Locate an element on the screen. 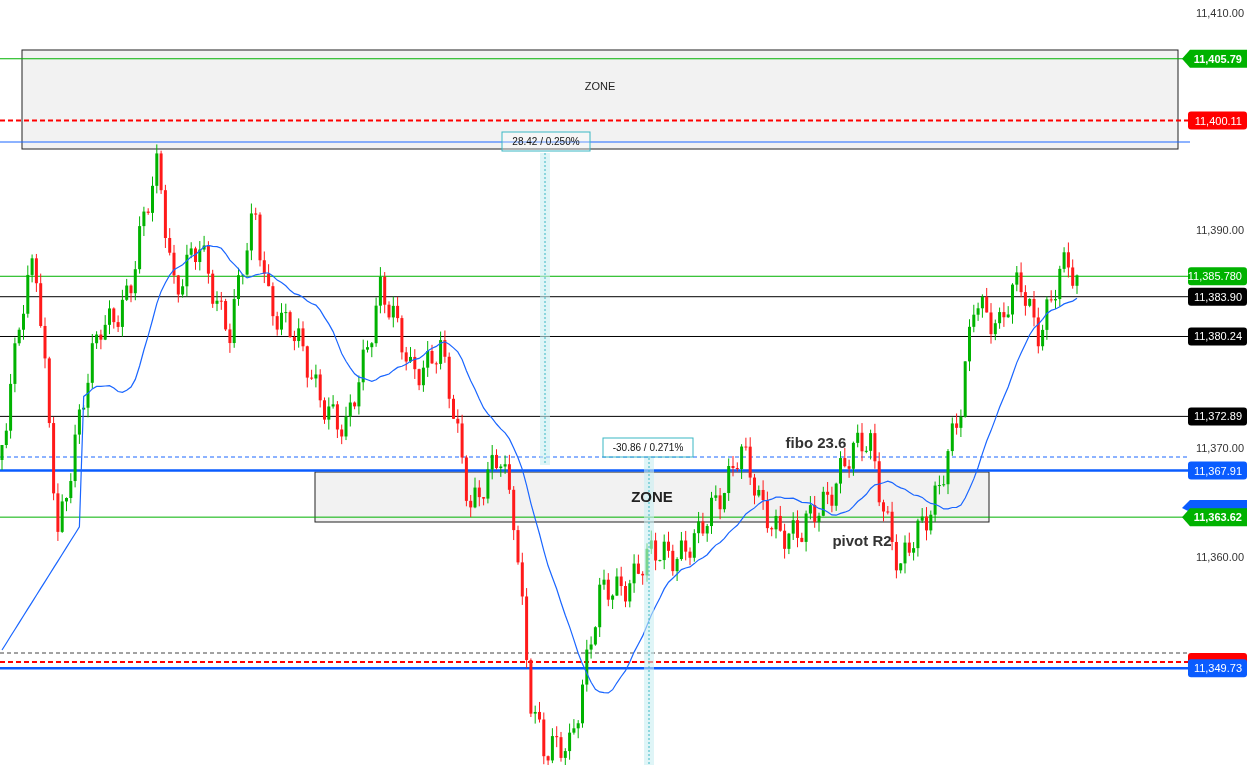  axis-tick-label: 11,390.00 is located at coordinates (1219, 230).